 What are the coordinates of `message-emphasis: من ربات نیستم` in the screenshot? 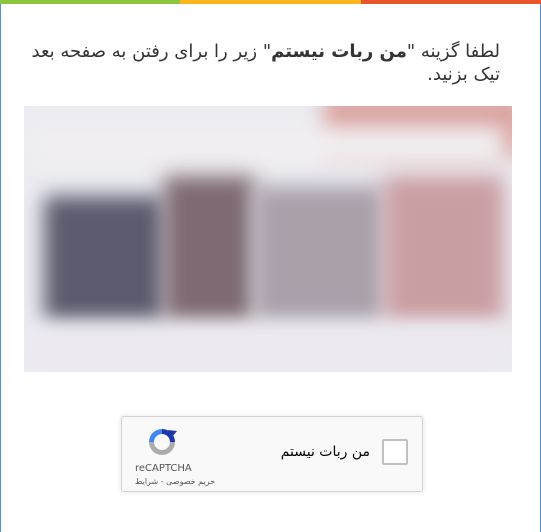 It's located at (339, 51).